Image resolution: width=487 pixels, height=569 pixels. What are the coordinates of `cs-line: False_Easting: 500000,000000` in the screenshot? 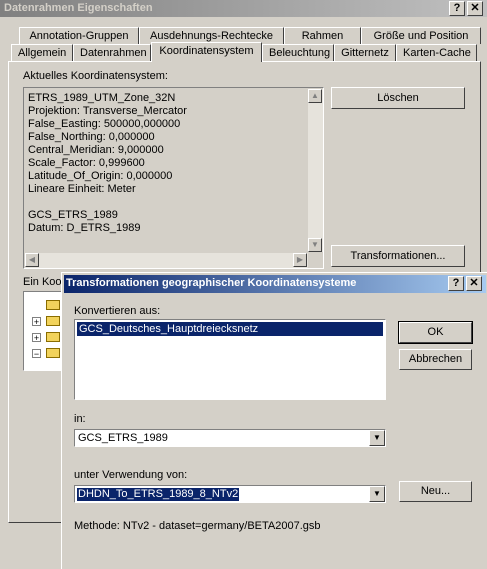 It's located at (104, 124).